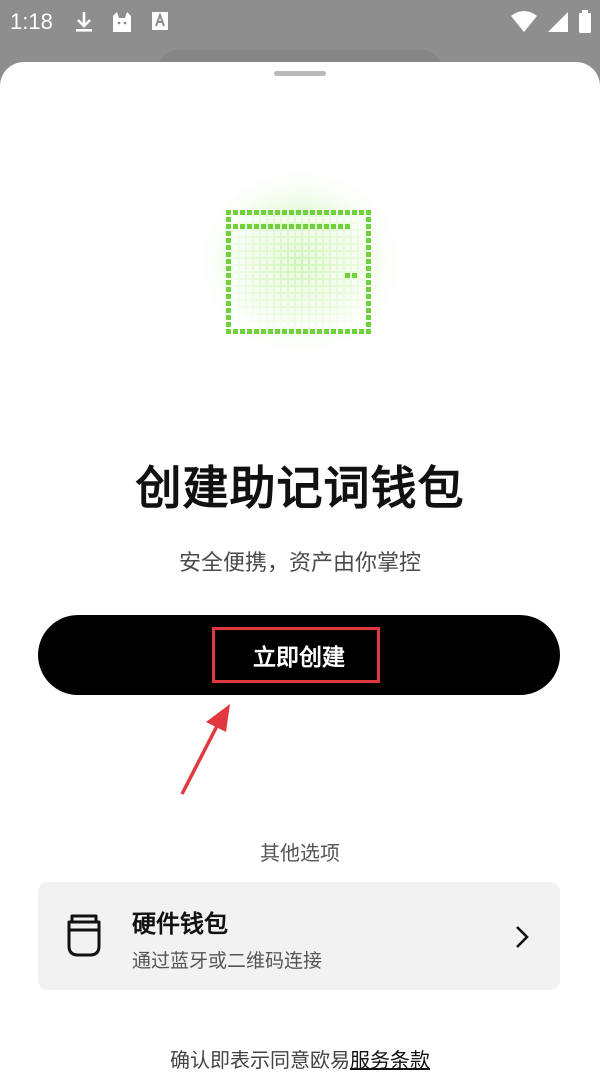 The width and height of the screenshot is (600, 1073). What do you see at coordinates (122, 22) in the screenshot?
I see `cat-app-icon` at bounding box center [122, 22].